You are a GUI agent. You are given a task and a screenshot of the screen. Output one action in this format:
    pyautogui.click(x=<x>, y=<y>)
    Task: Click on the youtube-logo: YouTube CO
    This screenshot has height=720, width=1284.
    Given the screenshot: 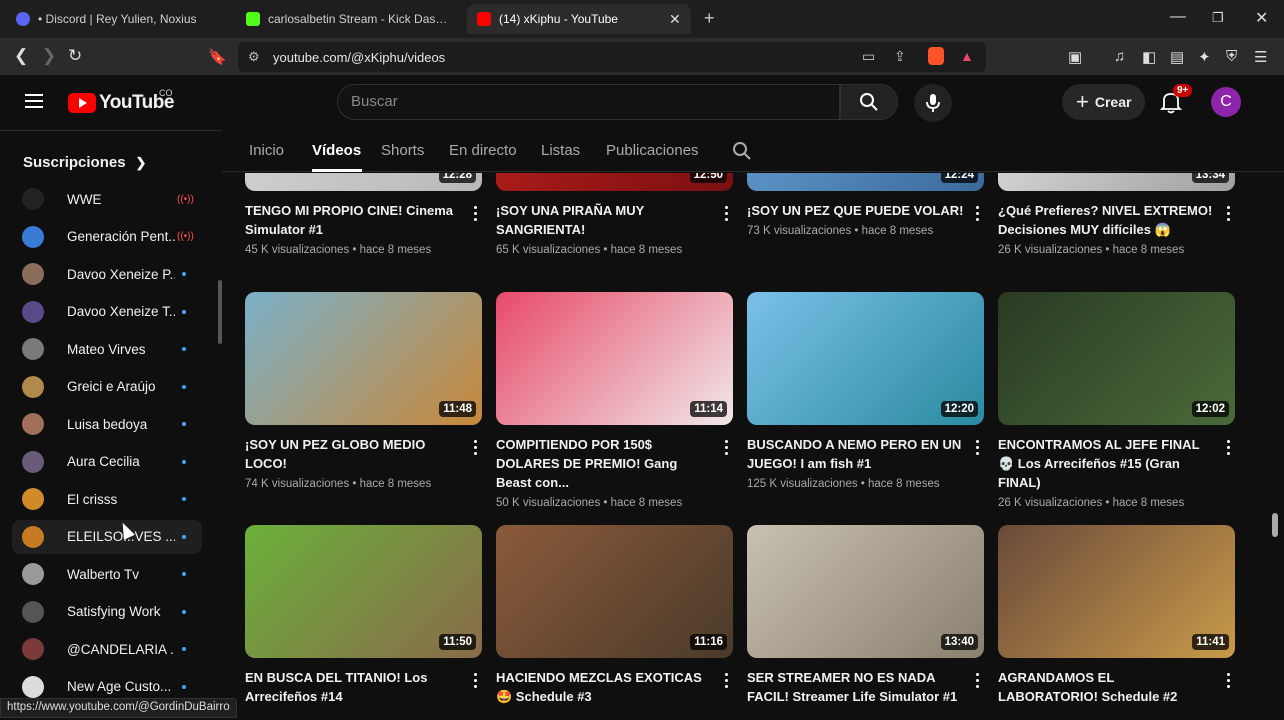 What is the action you would take?
    pyautogui.click(x=121, y=101)
    